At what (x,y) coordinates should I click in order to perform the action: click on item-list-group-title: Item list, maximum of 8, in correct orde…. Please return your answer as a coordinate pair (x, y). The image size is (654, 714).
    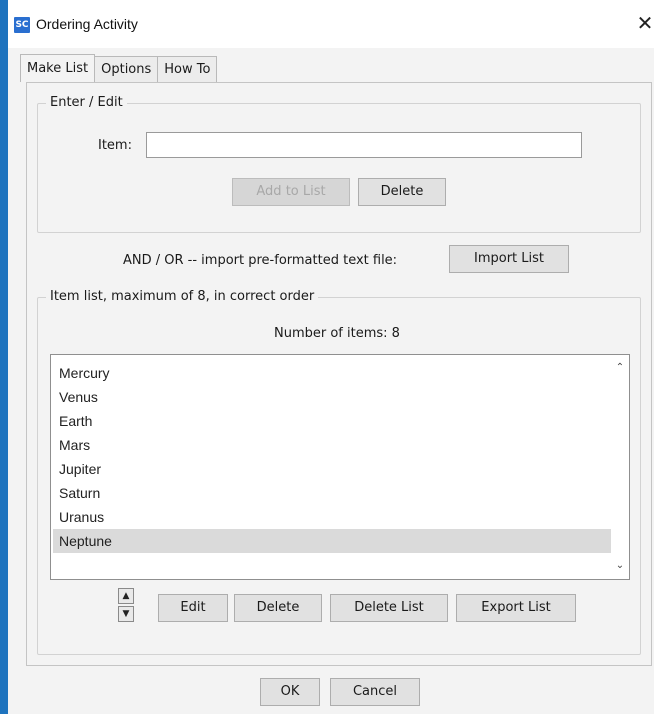
    Looking at the image, I should click on (182, 296).